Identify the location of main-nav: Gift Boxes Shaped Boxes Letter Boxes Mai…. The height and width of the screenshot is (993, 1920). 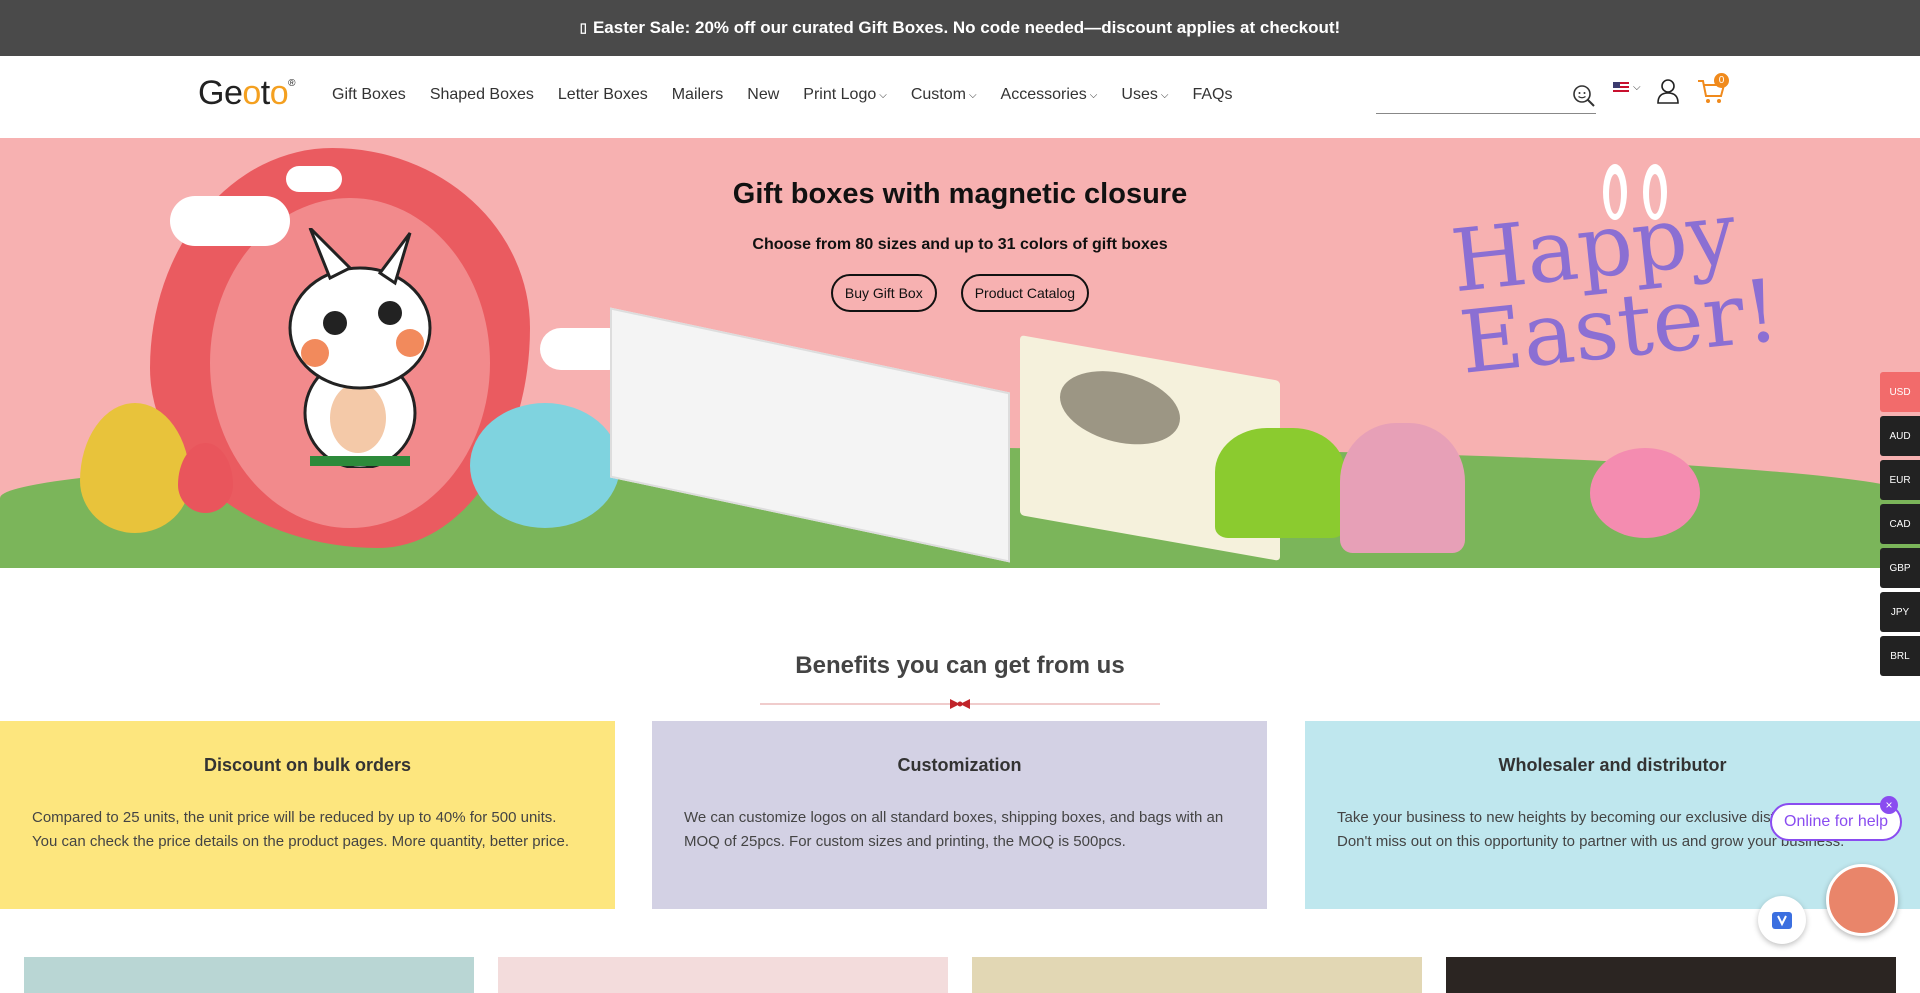
(794, 95).